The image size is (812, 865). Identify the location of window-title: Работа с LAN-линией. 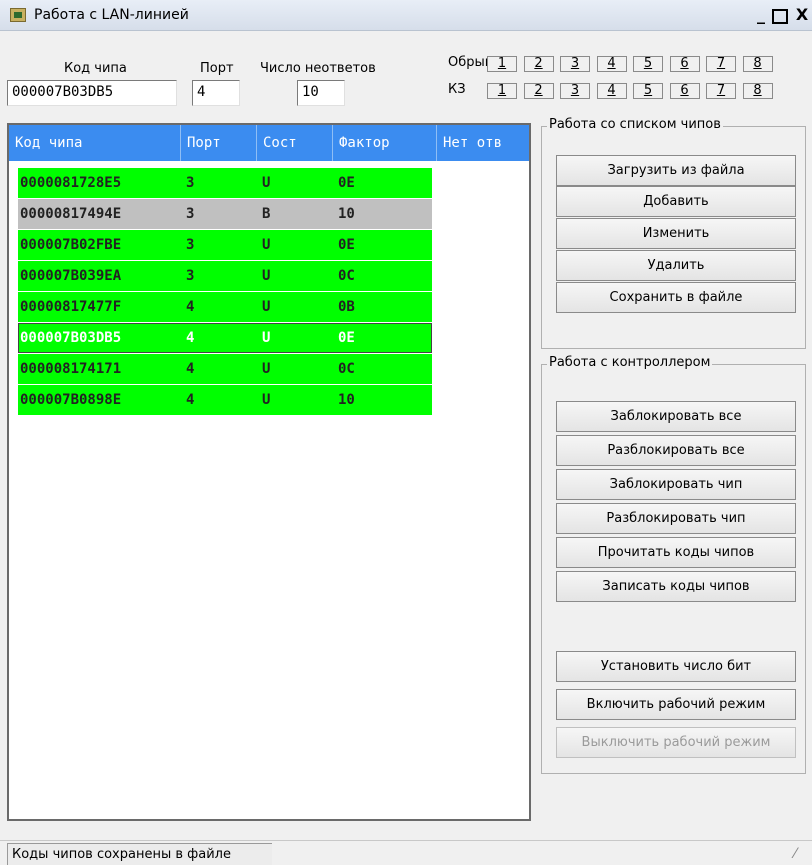
(111, 15).